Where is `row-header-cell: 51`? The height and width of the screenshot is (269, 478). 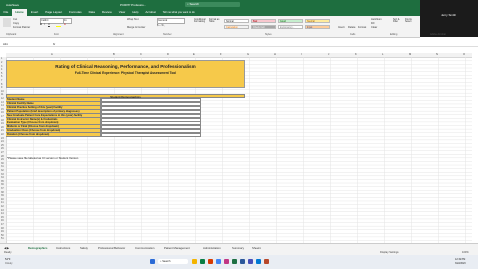 row-header-cell: 51 is located at coordinates (2, 238).